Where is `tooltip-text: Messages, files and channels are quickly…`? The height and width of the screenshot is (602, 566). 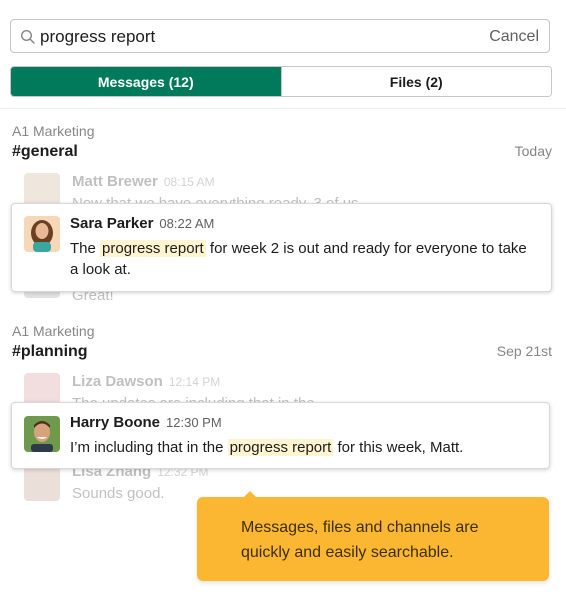 tooltip-text: Messages, files and channels are quickly… is located at coordinates (360, 540).